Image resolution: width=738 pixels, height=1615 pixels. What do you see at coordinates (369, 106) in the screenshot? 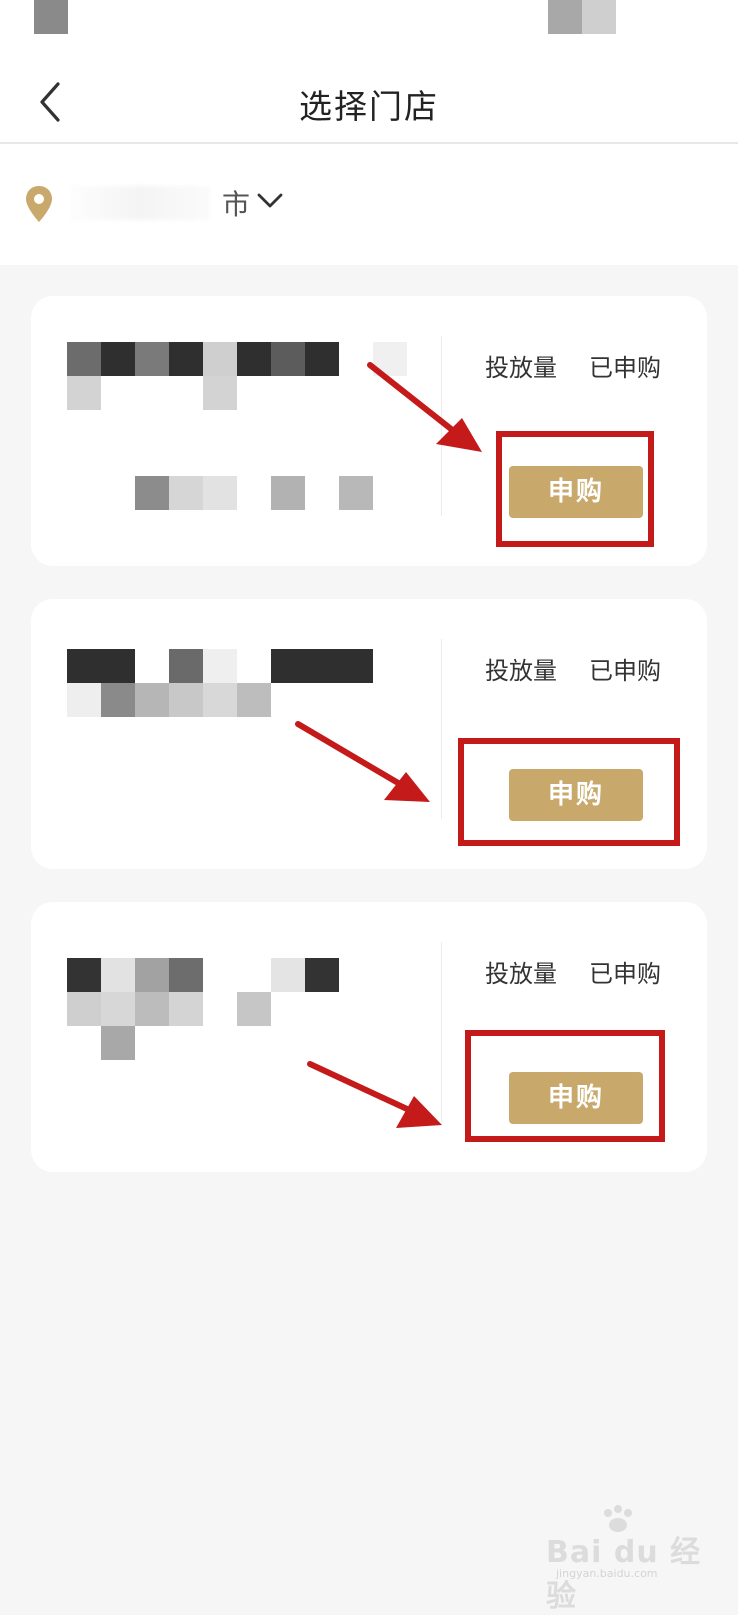
I see `page-title: 选择门店` at bounding box center [369, 106].